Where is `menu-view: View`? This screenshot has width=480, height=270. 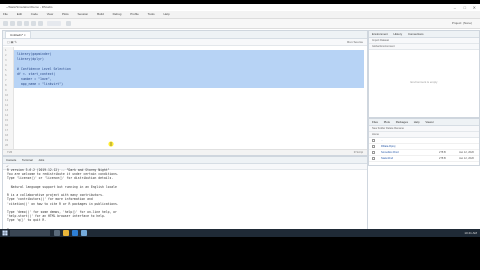 menu-view: View is located at coordinates (50, 14).